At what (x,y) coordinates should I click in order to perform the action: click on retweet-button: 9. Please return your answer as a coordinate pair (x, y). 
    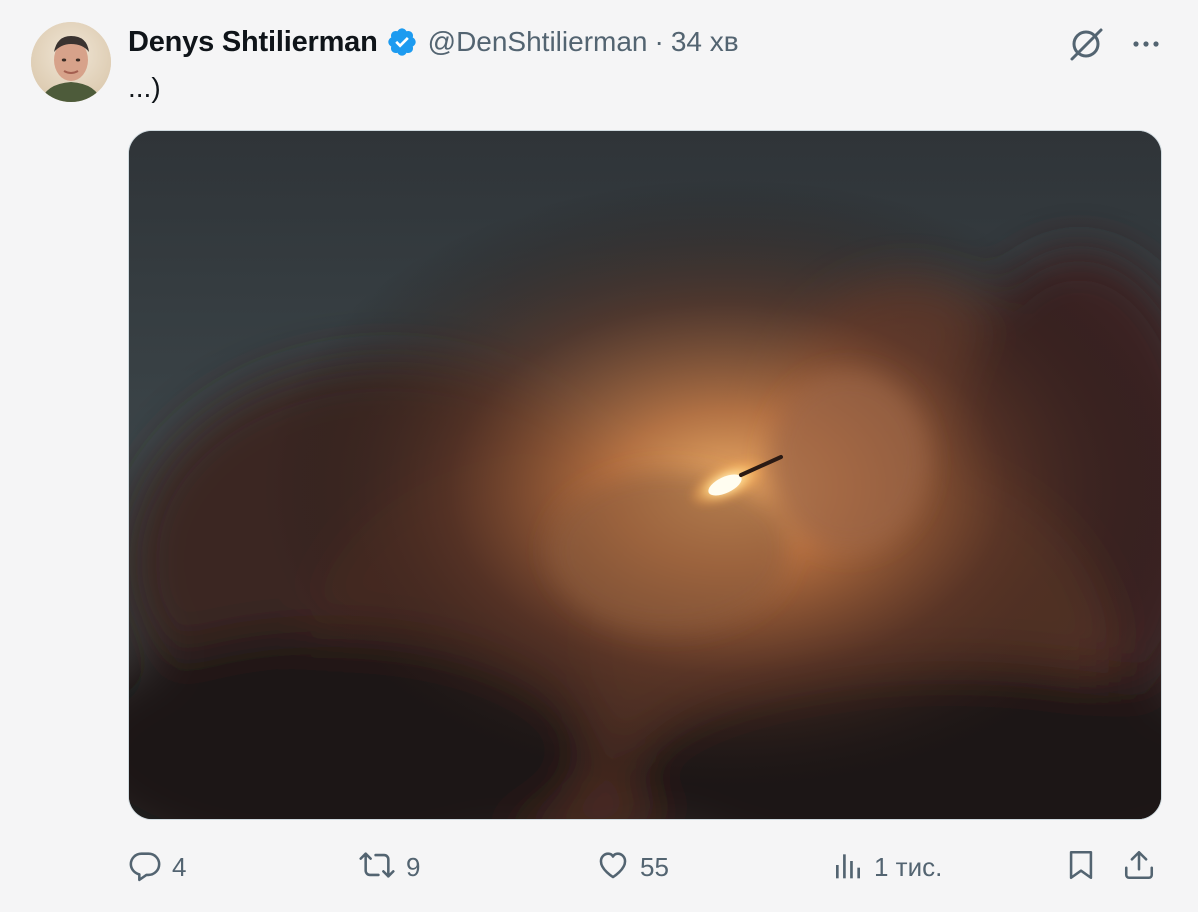
    Looking at the image, I should click on (389, 867).